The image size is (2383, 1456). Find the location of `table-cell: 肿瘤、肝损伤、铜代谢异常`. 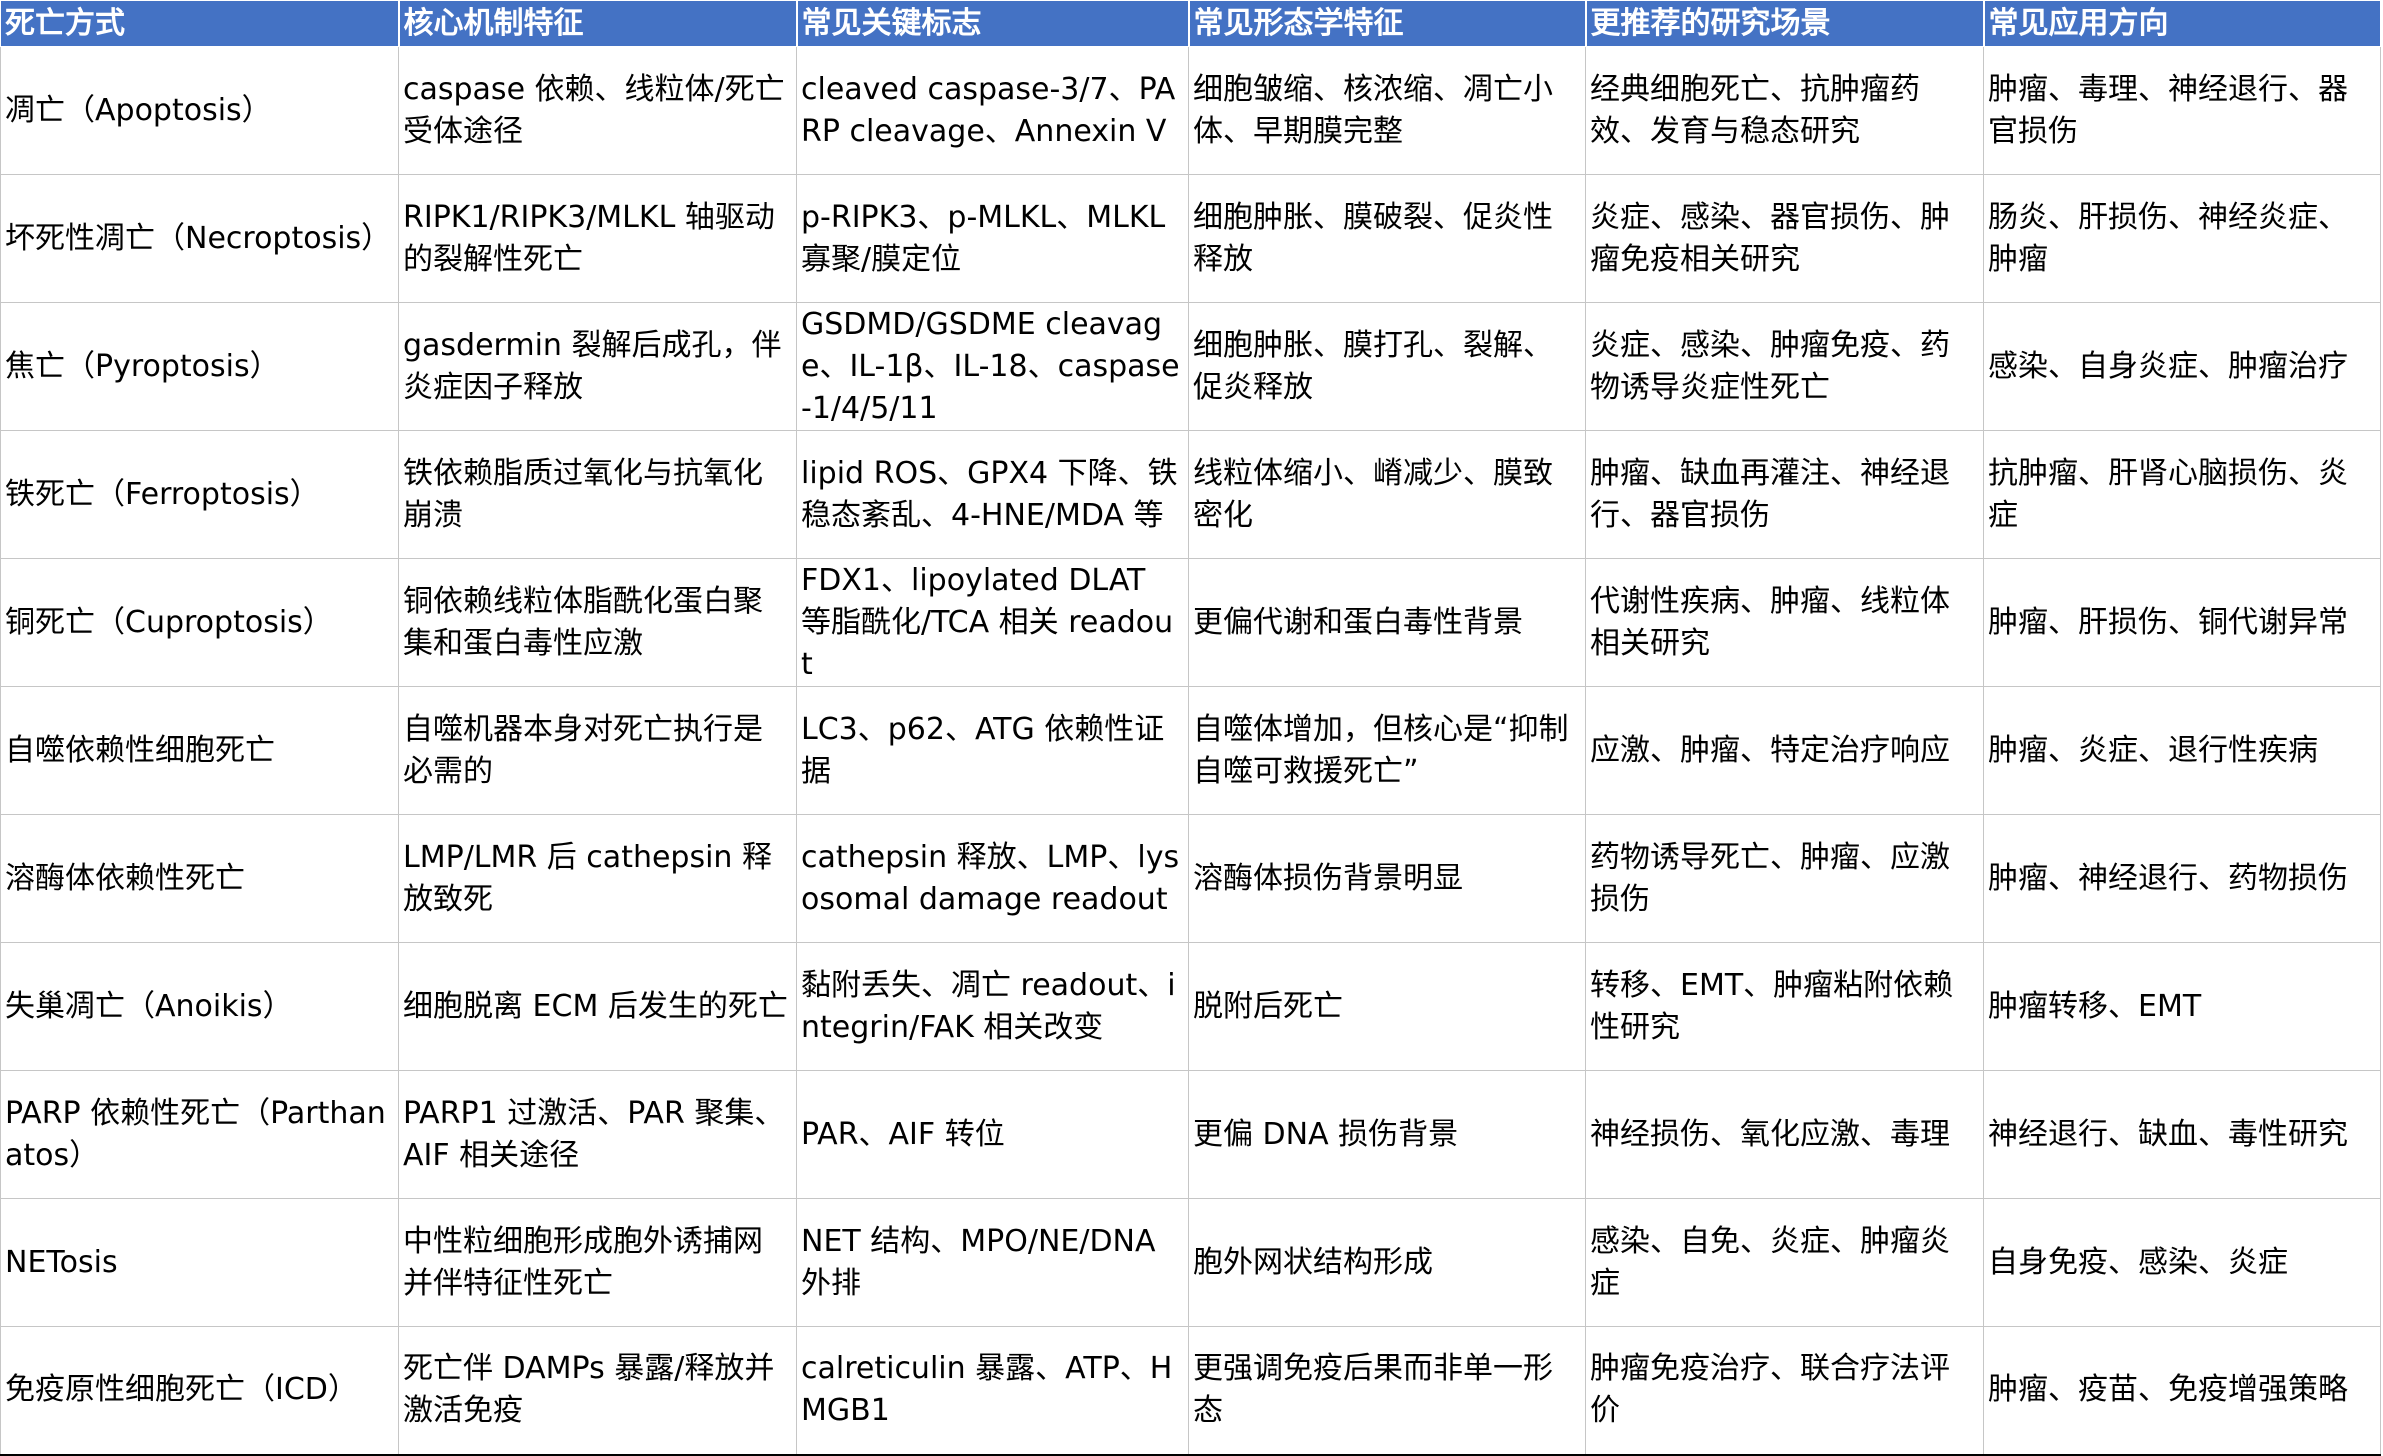

table-cell: 肿瘤、肝损伤、铜代谢异常 is located at coordinates (2182, 622).